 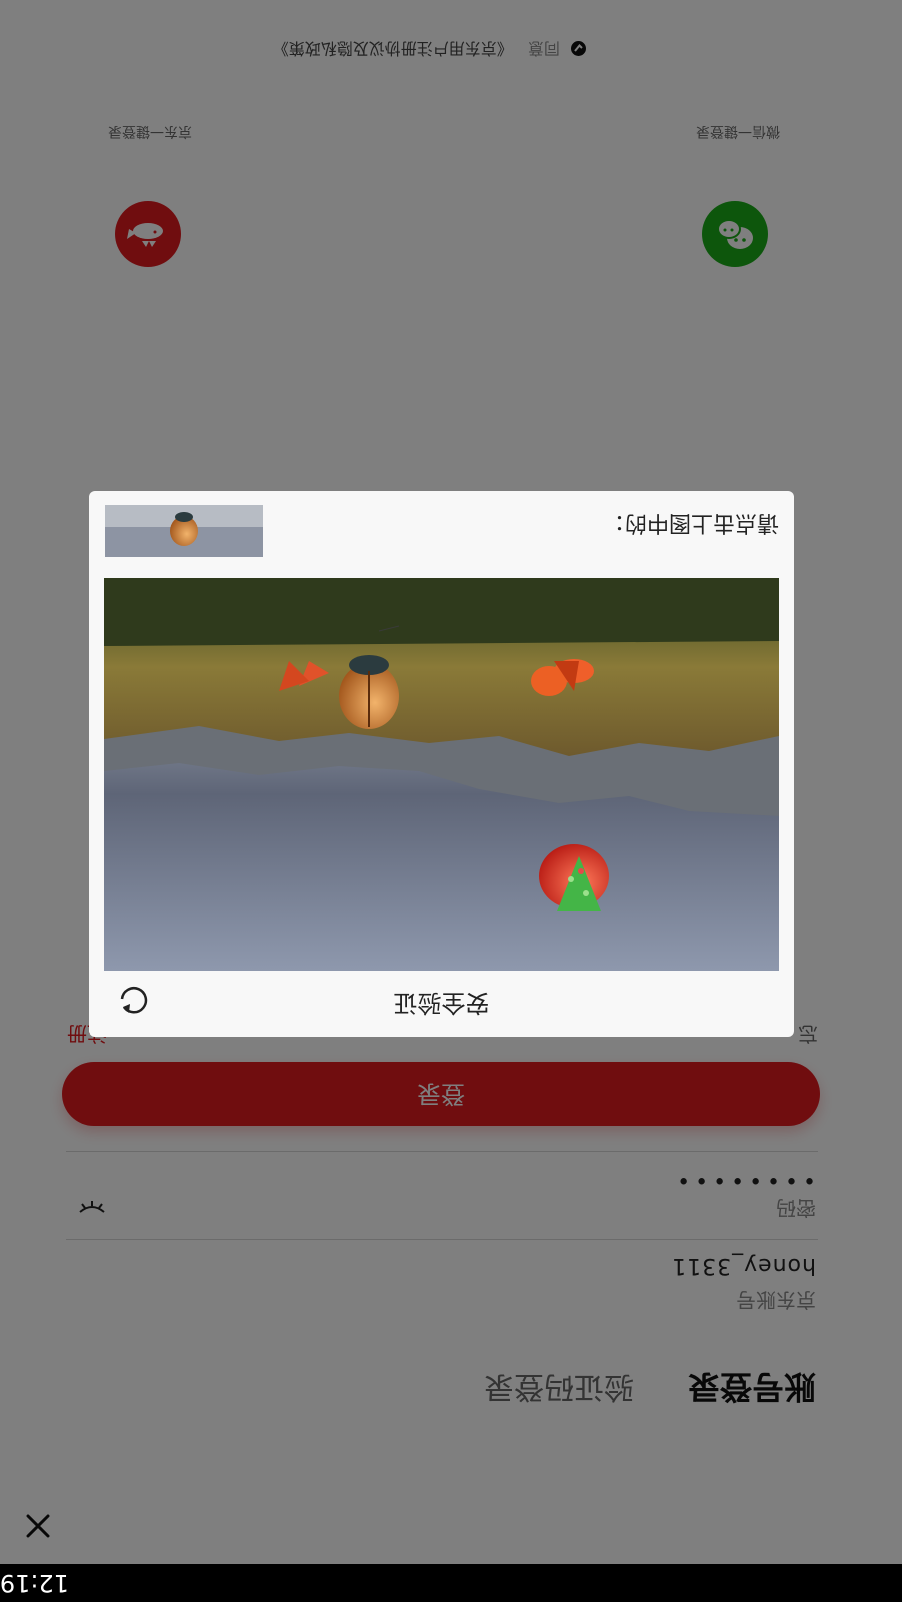 I want to click on captcha-title: 安全验证, so click(x=441, y=1003).